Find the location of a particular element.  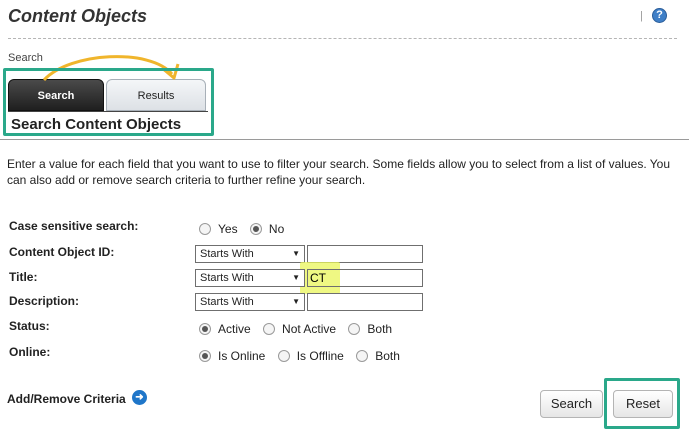

online-label: Online: is located at coordinates (30, 352).